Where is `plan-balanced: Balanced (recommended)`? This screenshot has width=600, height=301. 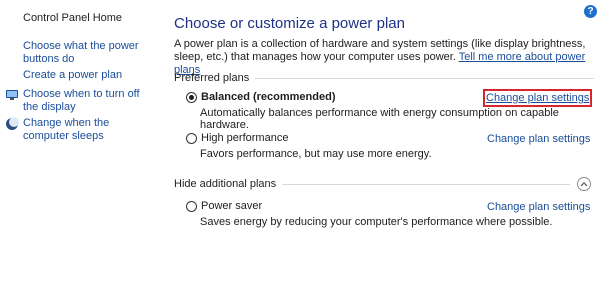
plan-balanced: Balanced (recommended) is located at coordinates (260, 97).